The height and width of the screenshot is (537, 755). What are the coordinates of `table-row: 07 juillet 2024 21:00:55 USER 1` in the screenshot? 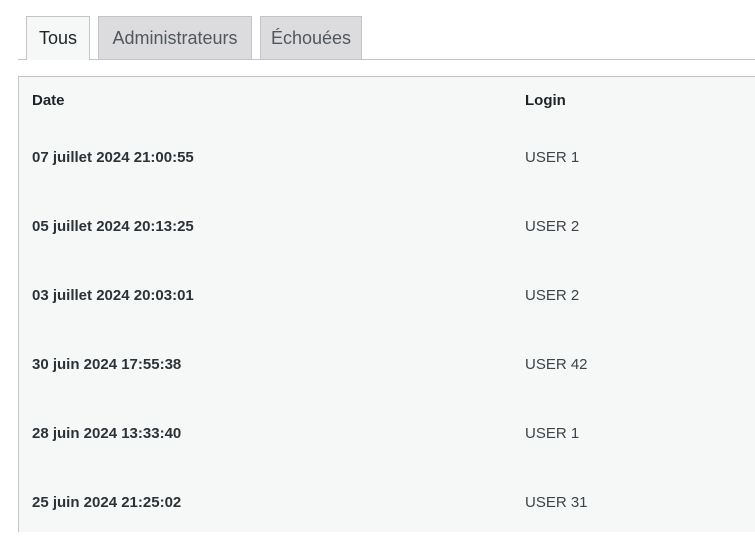 It's located at (387, 157).